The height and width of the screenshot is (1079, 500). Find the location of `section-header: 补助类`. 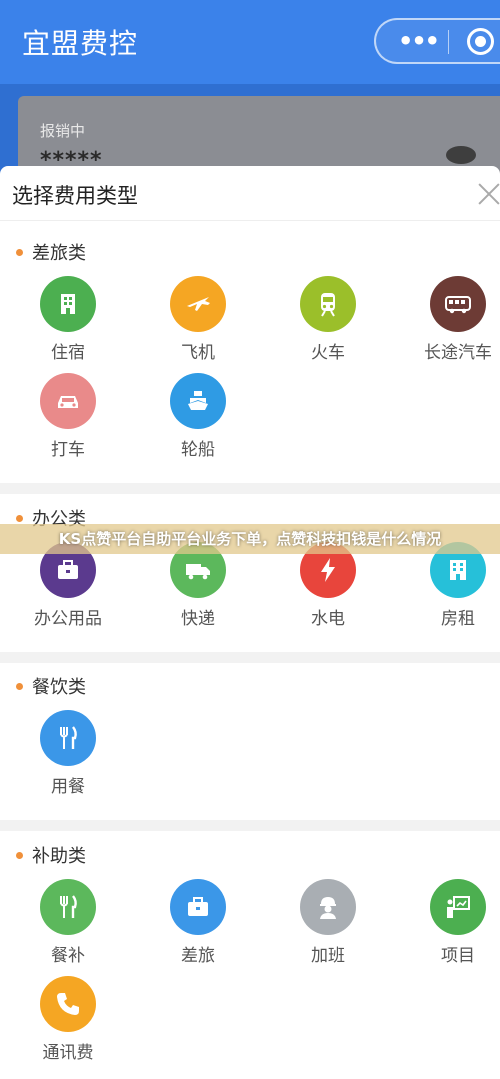

section-header: 补助类 is located at coordinates (51, 855).